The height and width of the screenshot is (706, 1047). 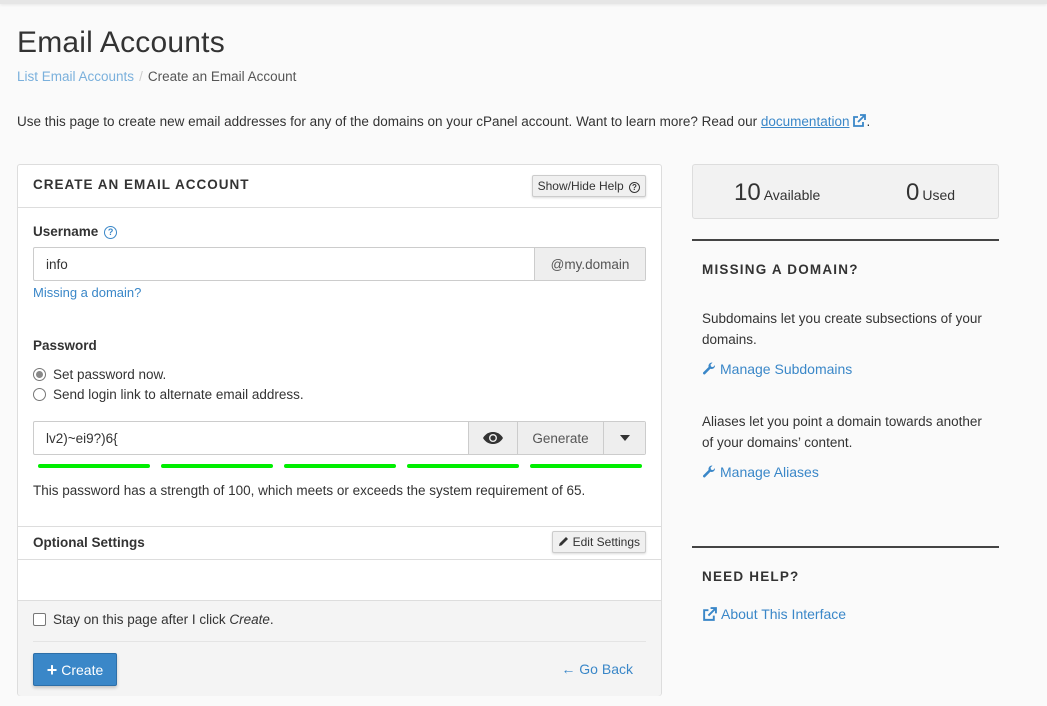 I want to click on pencil-icon, so click(x=564, y=541).